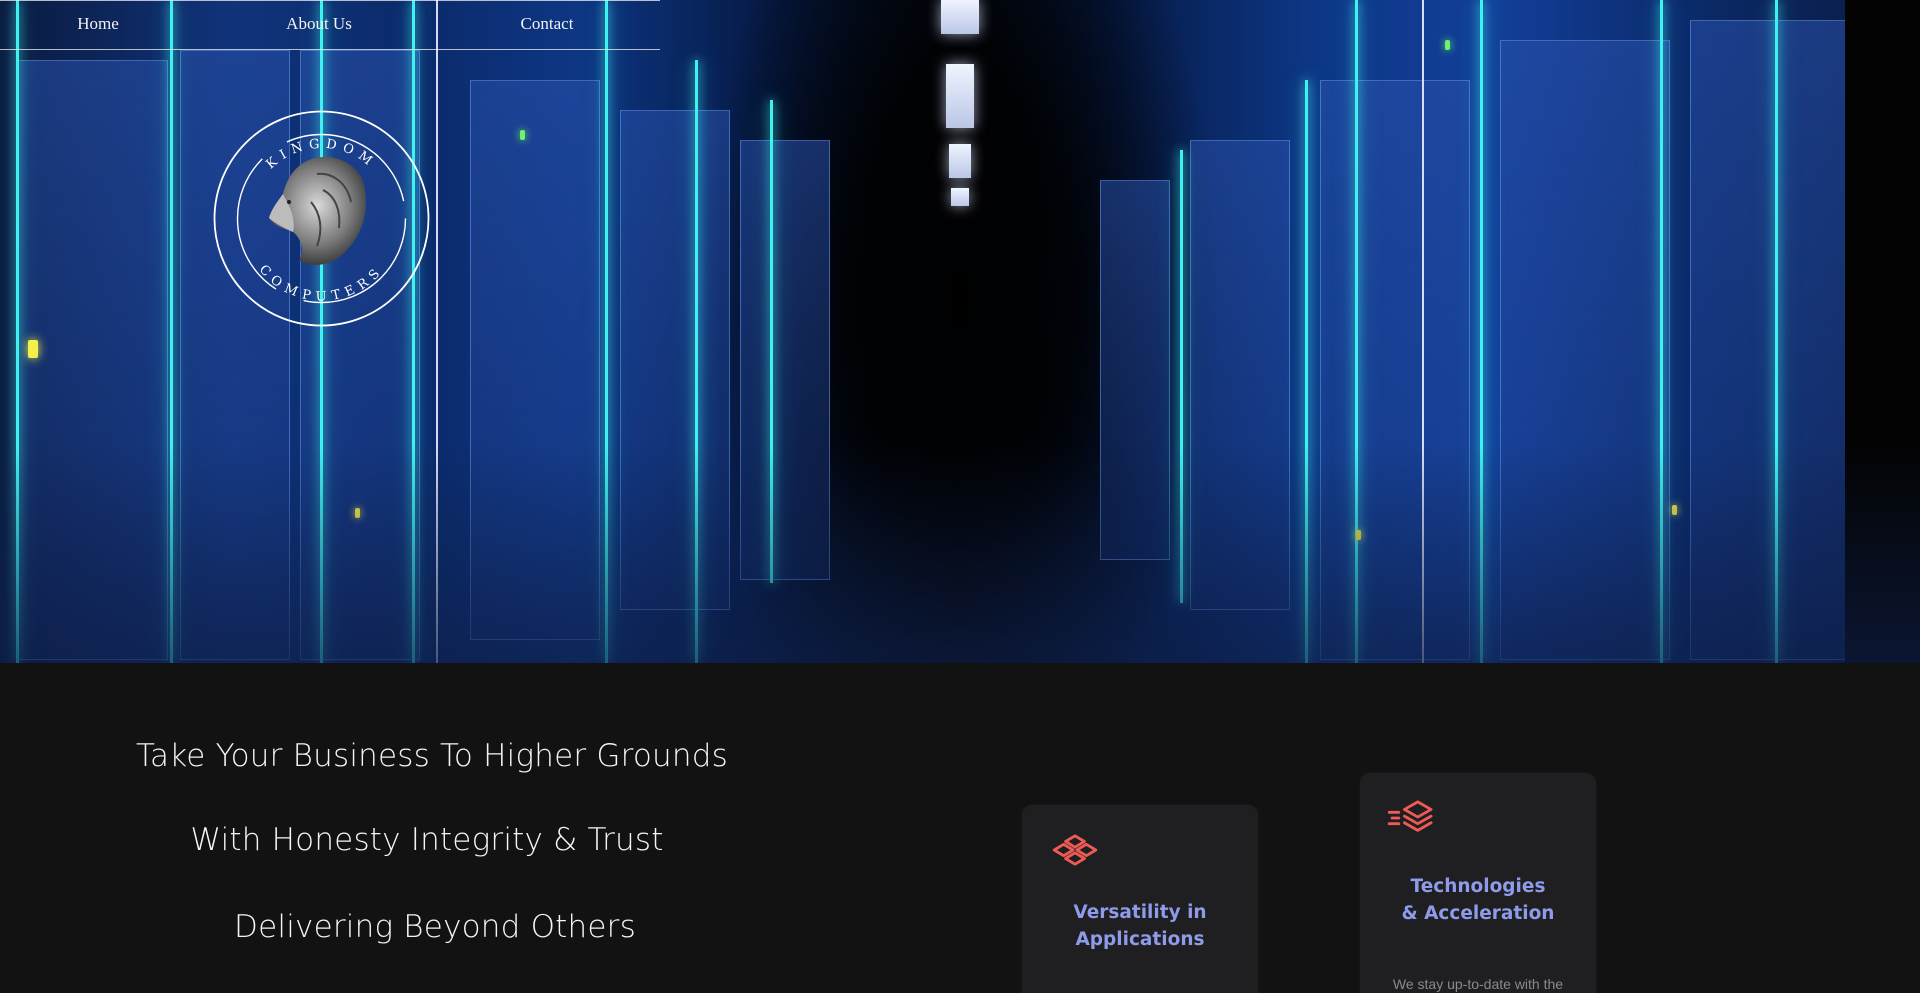 The height and width of the screenshot is (993, 1920). I want to click on card-title-versatility: Versatility in Applications, so click(1140, 926).